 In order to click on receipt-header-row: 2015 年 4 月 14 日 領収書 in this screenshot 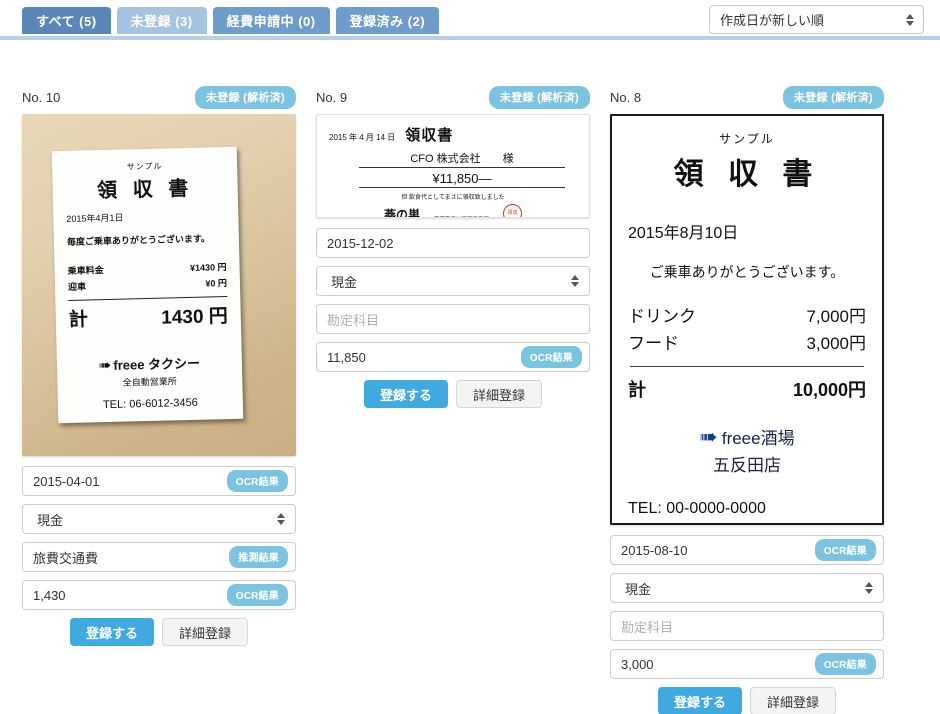, I will do `click(453, 134)`.